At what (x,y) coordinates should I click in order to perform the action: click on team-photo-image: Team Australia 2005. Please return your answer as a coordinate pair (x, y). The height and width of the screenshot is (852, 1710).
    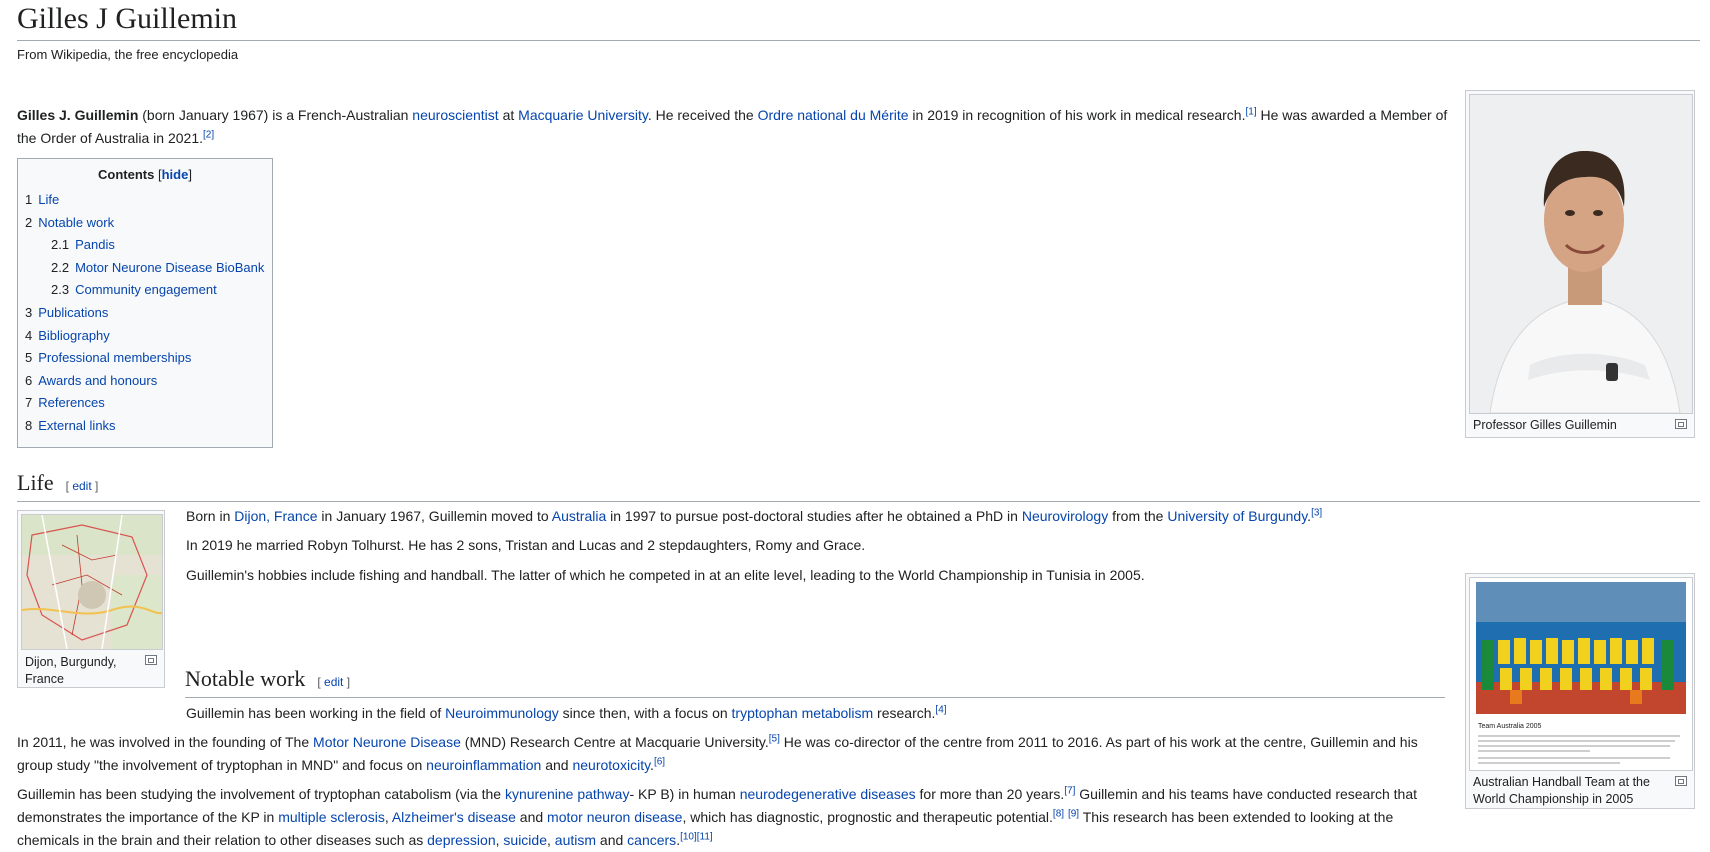
    Looking at the image, I should click on (1581, 674).